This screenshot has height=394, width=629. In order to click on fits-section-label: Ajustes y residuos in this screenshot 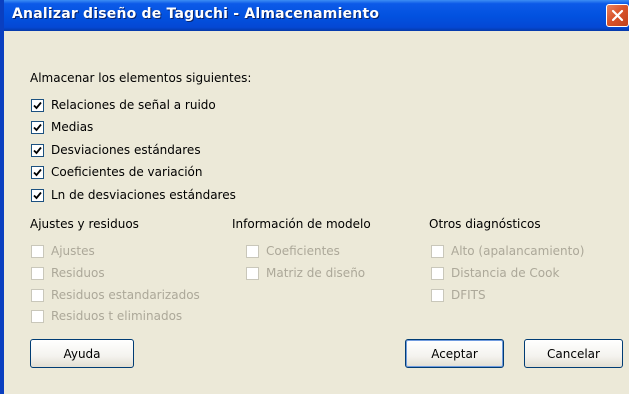, I will do `click(84, 224)`.